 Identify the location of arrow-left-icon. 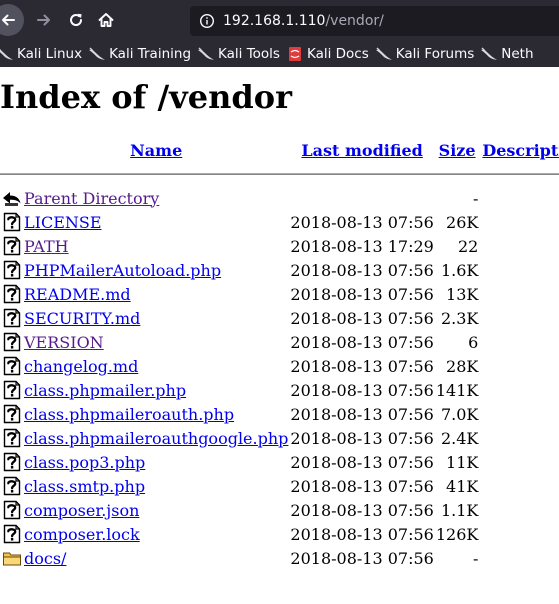
(8, 20).